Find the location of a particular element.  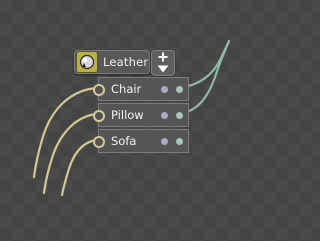

node-row-sofa: Sofa is located at coordinates (141, 141).